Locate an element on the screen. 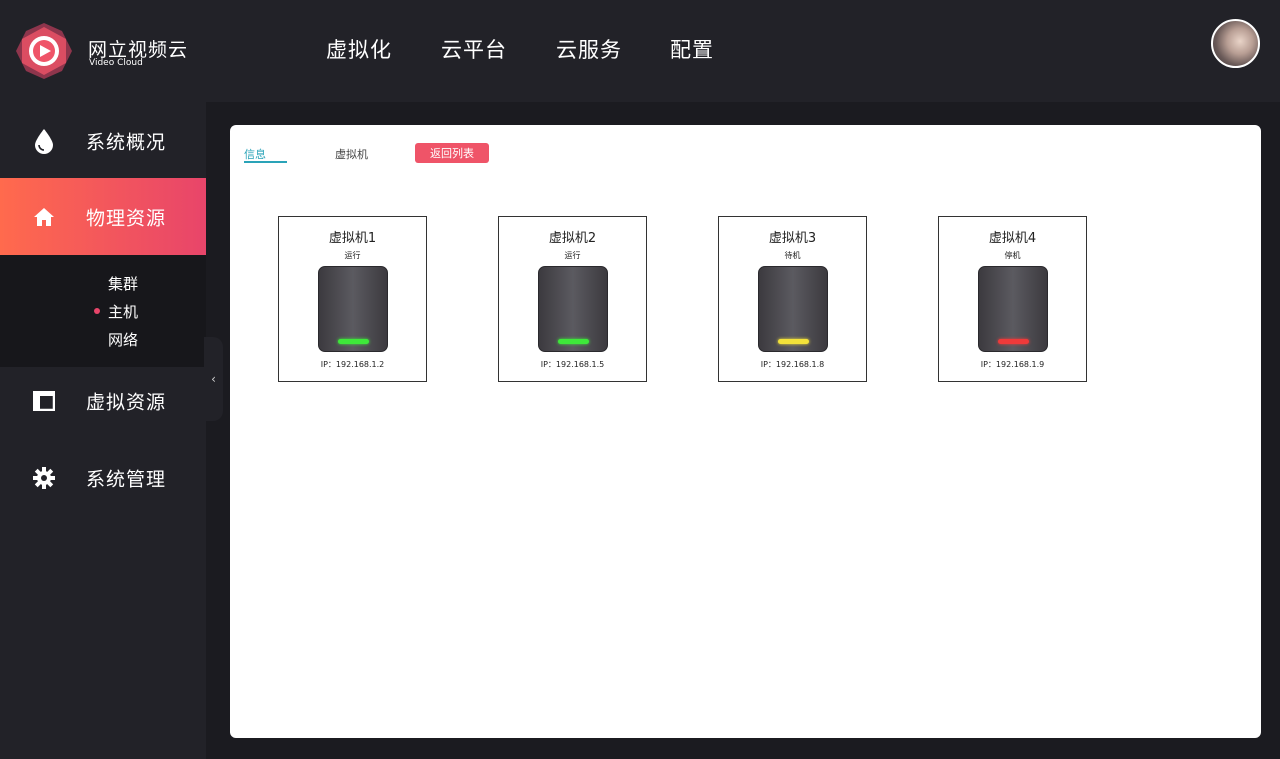 The width and height of the screenshot is (1280, 759). vm-ip: IP：192.168.1.8 is located at coordinates (792, 364).